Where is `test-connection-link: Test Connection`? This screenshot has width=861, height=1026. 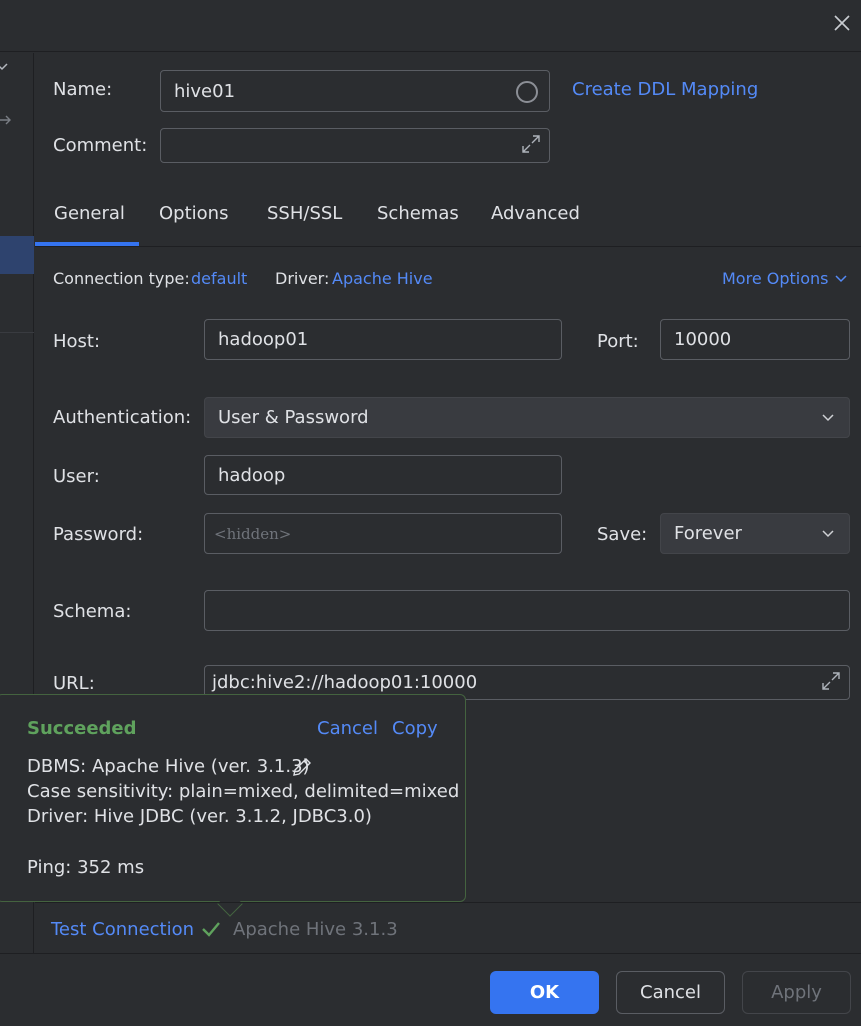
test-connection-link: Test Connection is located at coordinates (122, 929).